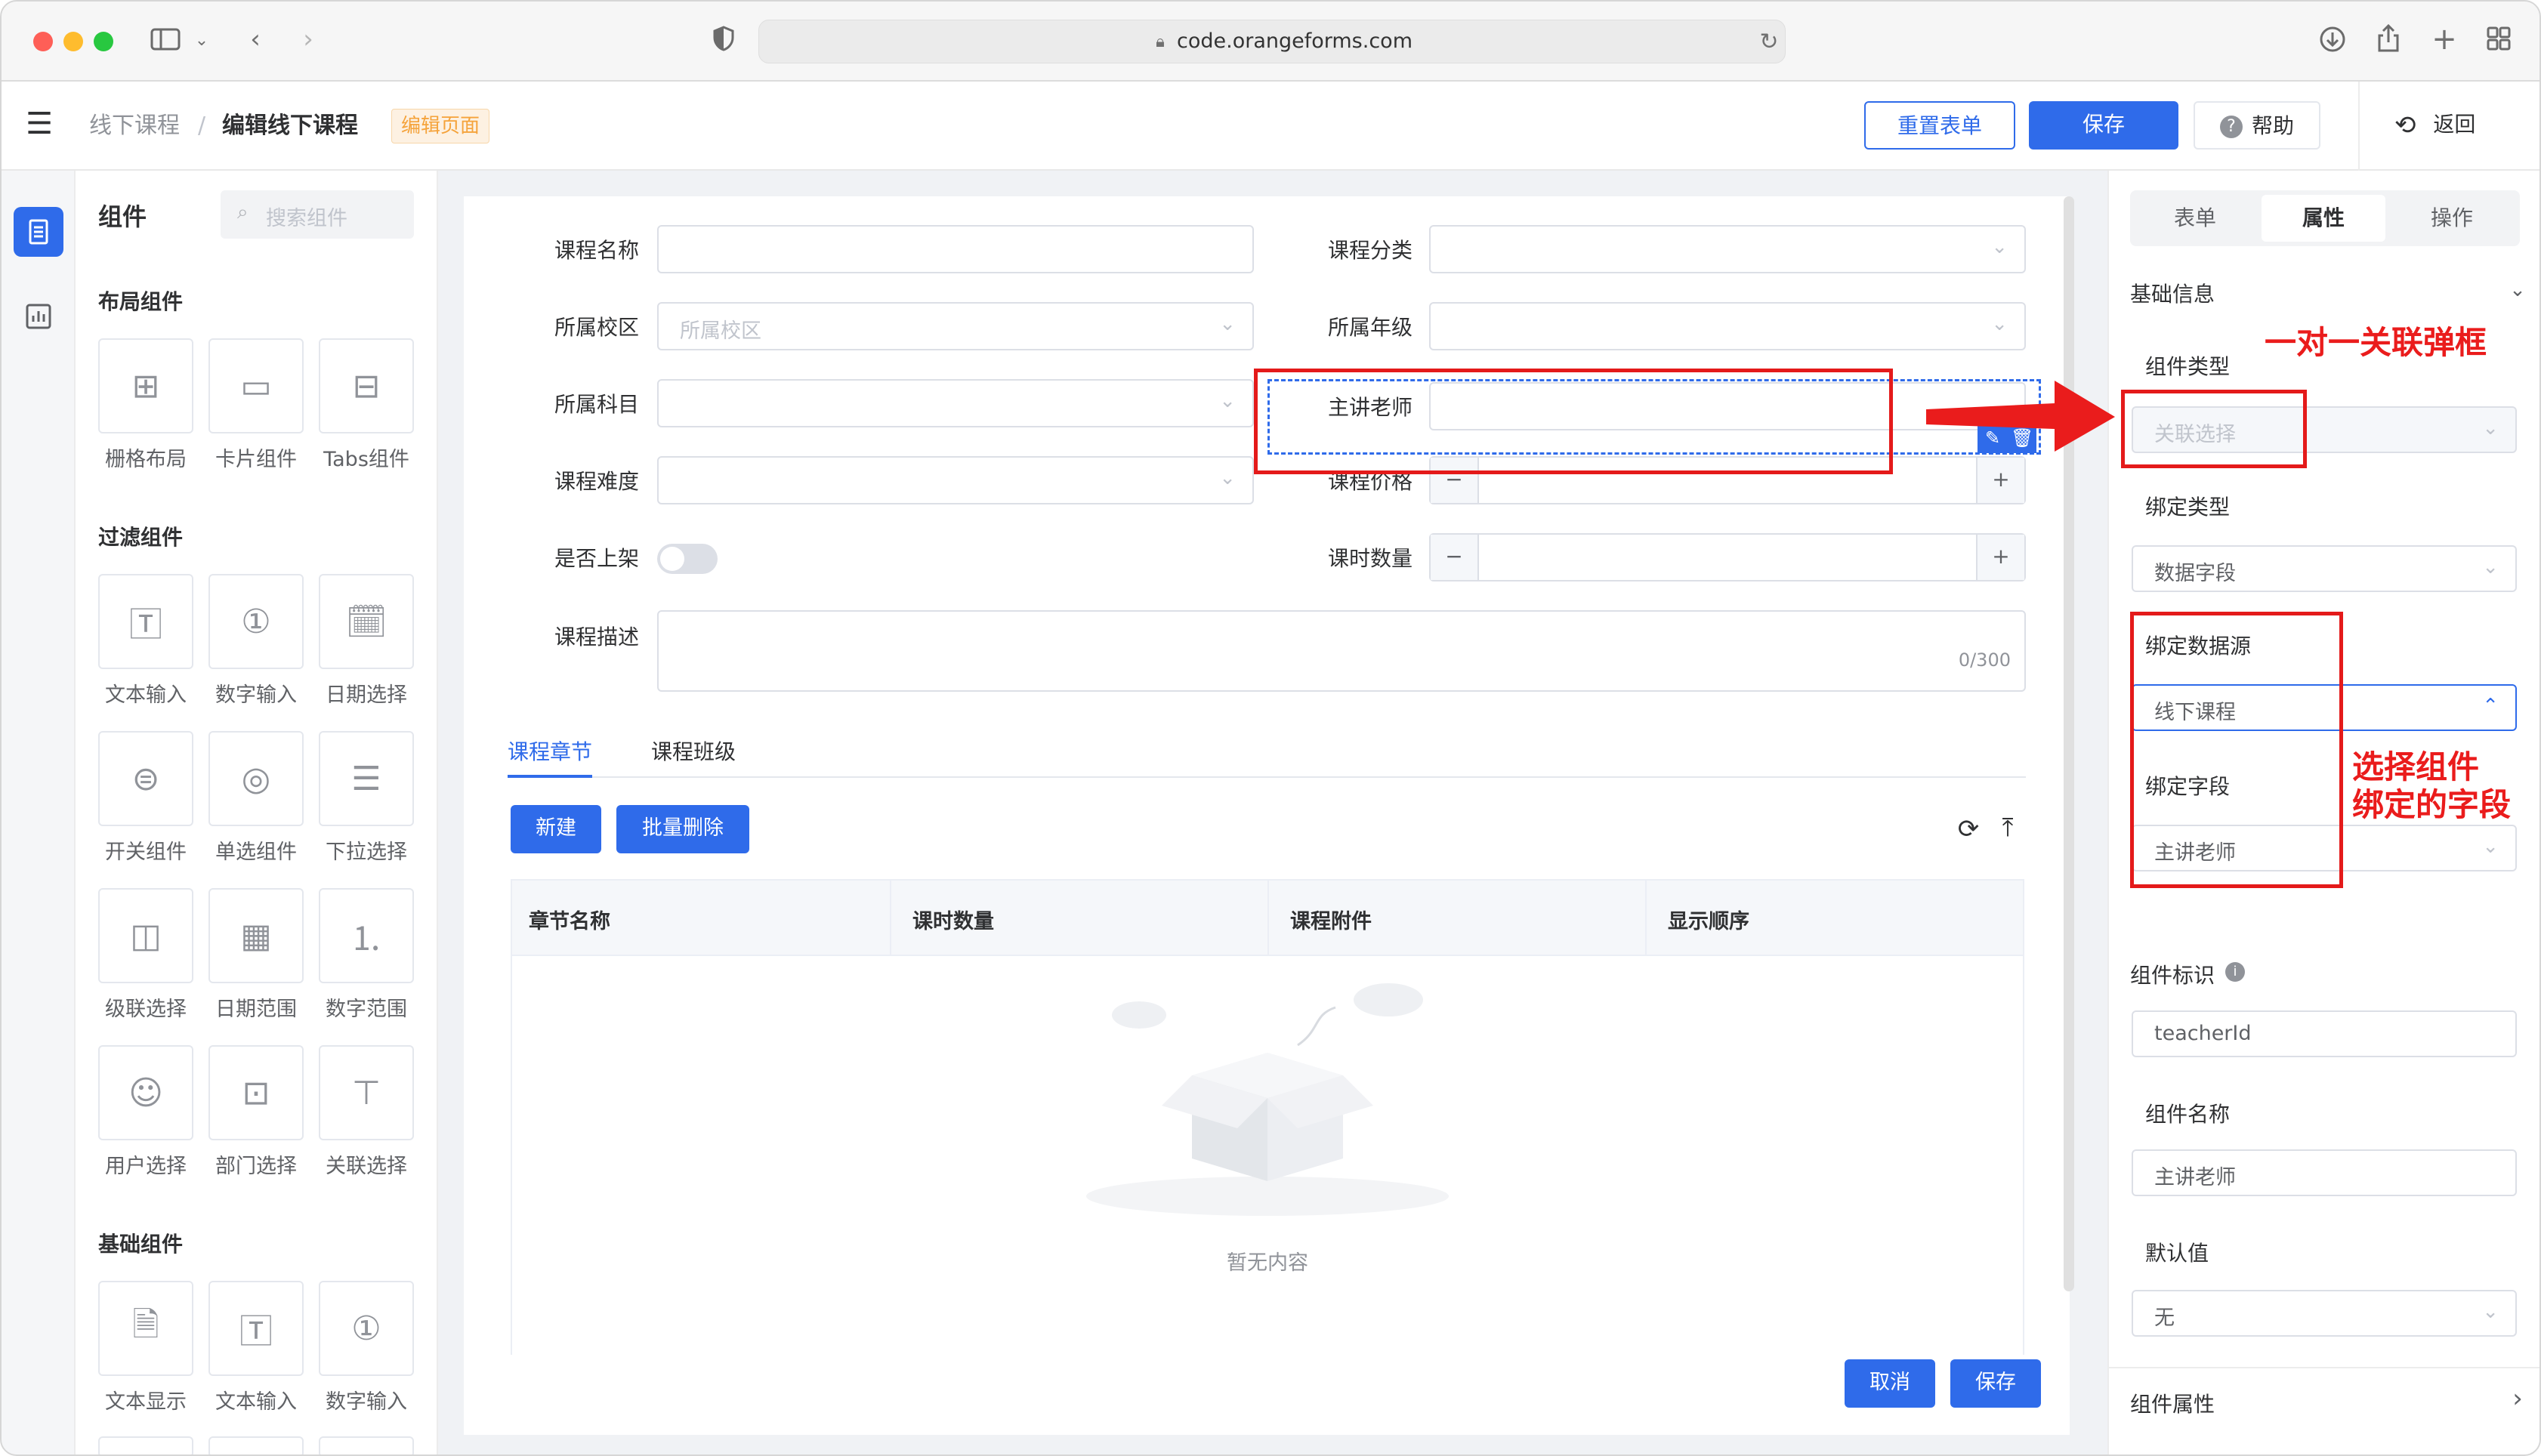  I want to click on help-icon: ?, so click(2231, 127).